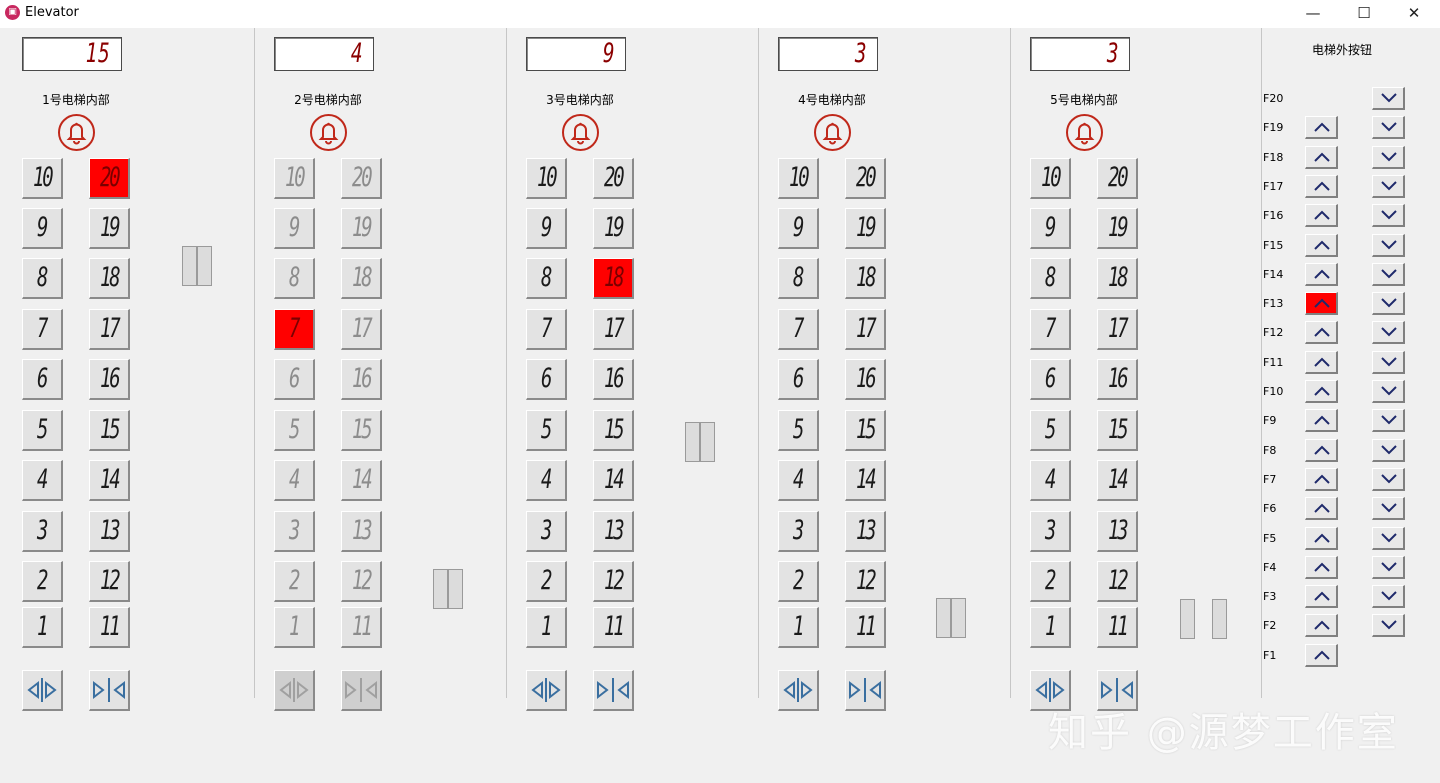  Describe the element at coordinates (1388, 509) in the screenshot. I see `call-down-button-F6` at that location.